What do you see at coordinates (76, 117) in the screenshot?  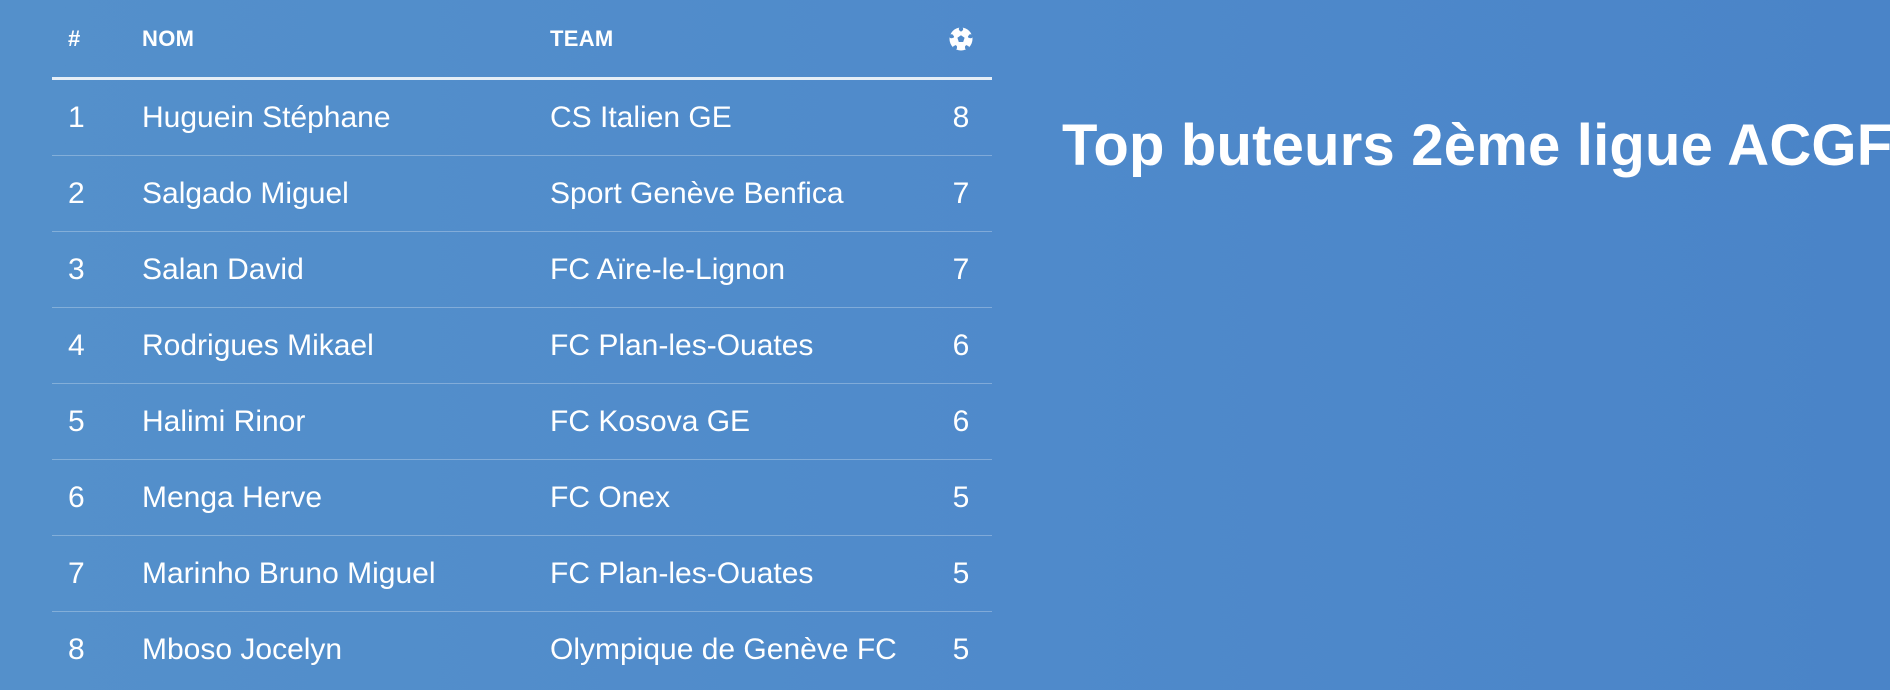 I see `row-rank: 1` at bounding box center [76, 117].